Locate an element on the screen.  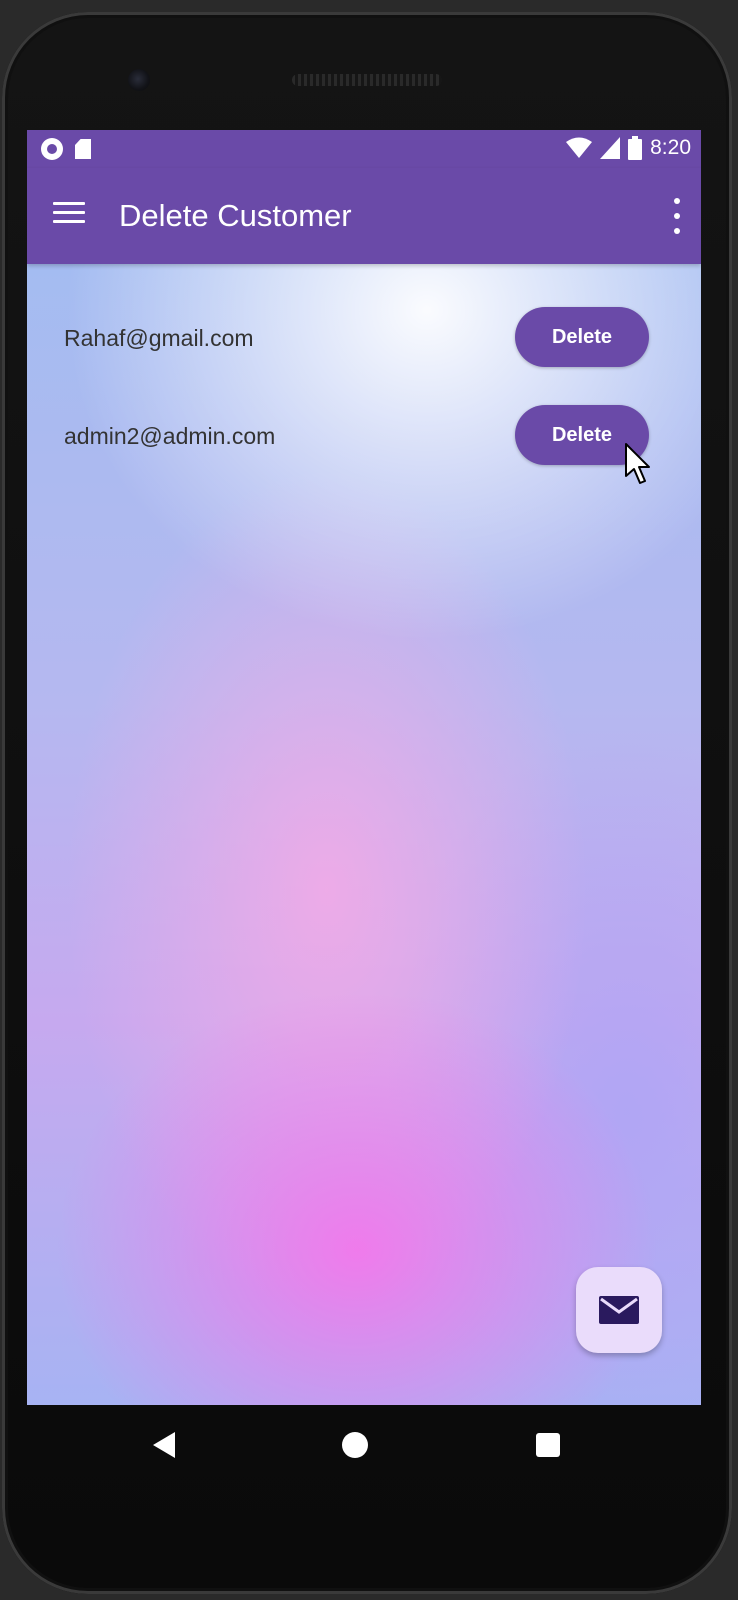
more-vert-icon is located at coordinates (677, 216).